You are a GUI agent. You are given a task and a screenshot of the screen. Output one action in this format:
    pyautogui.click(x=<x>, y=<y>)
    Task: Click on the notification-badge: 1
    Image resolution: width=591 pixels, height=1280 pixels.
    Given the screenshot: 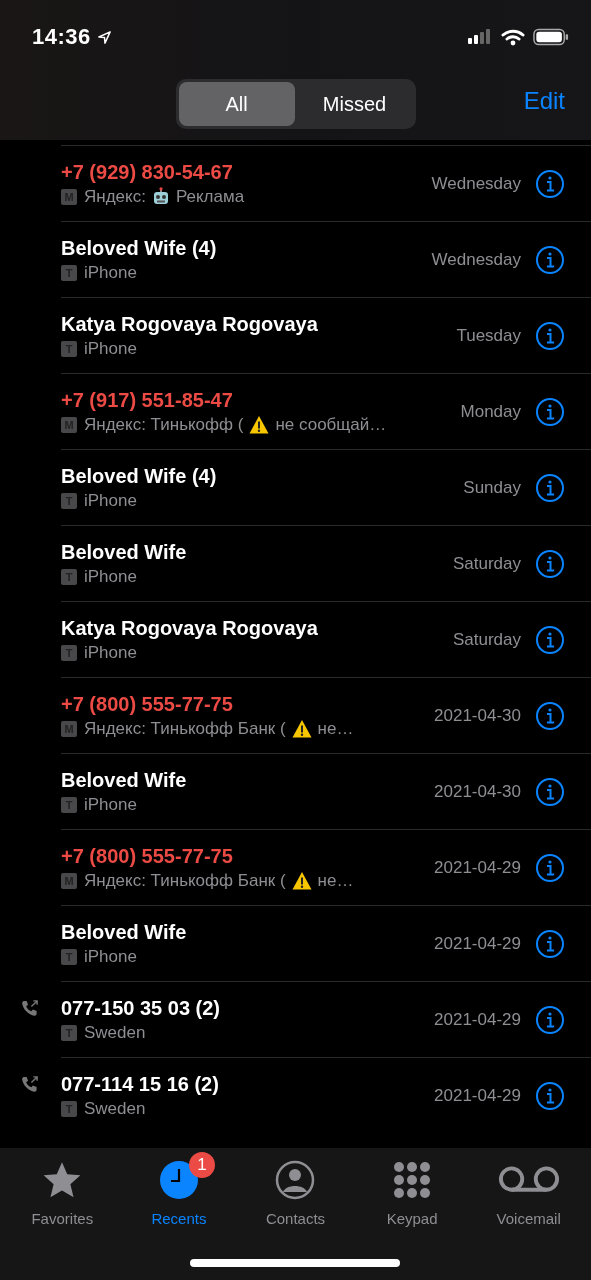 What is the action you would take?
    pyautogui.click(x=201, y=1165)
    